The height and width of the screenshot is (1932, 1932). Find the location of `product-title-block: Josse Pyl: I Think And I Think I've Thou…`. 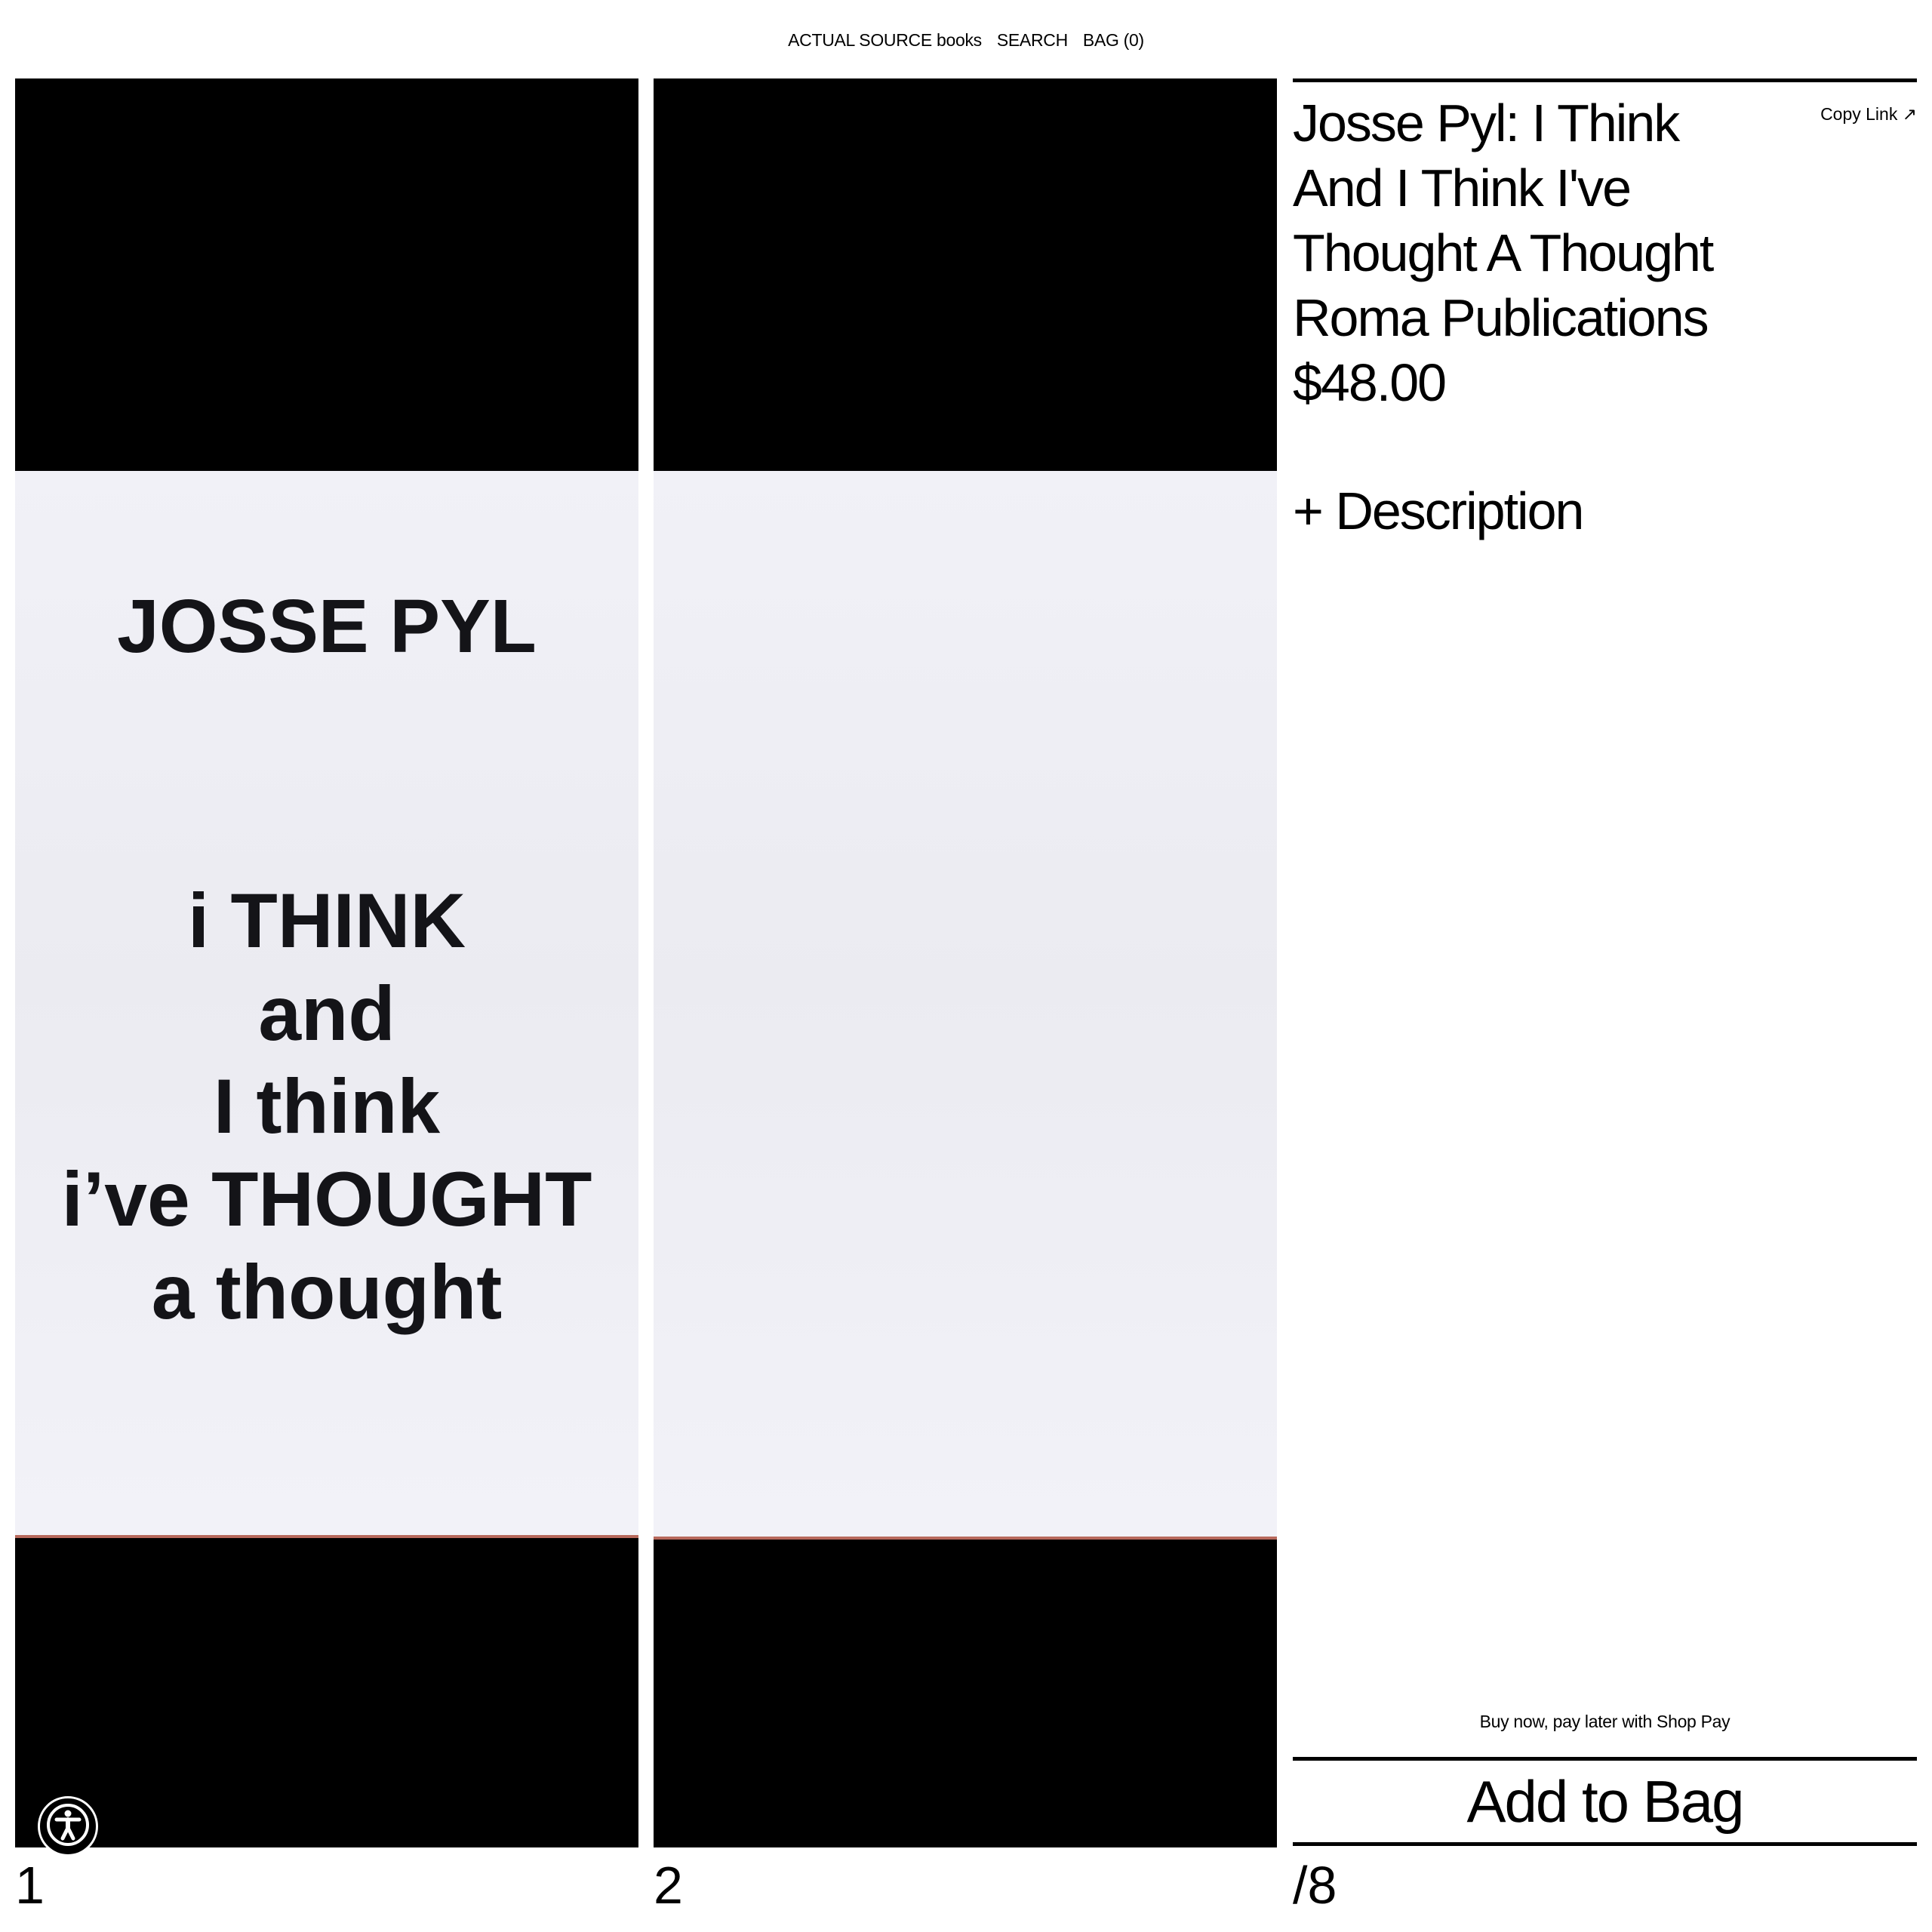

product-title-block: Josse Pyl: I Think And I Think I've Thou… is located at coordinates (1542, 253).